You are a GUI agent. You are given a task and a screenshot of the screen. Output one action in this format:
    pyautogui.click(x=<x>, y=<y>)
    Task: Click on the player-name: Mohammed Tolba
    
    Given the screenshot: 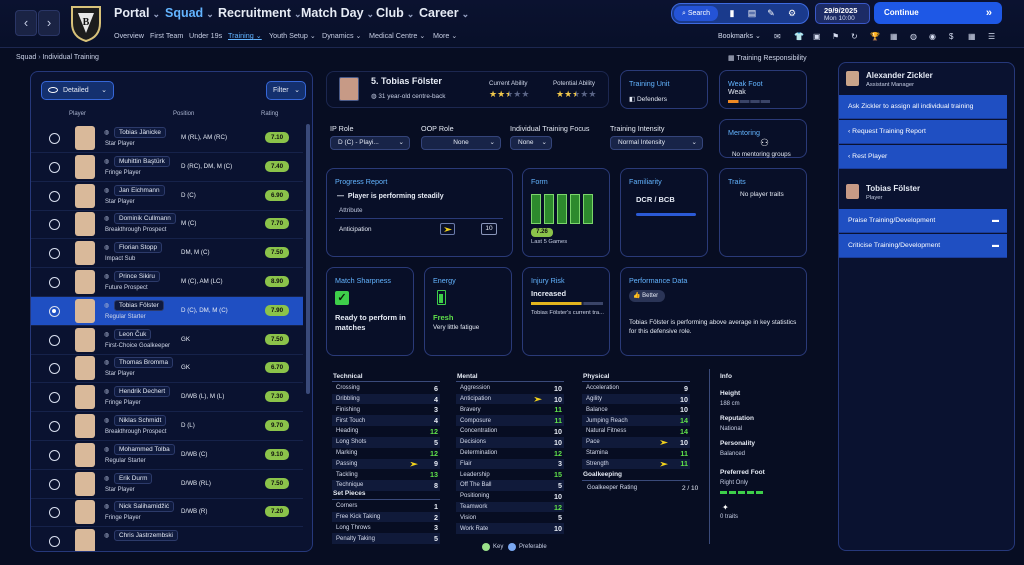 What is the action you would take?
    pyautogui.click(x=144, y=449)
    